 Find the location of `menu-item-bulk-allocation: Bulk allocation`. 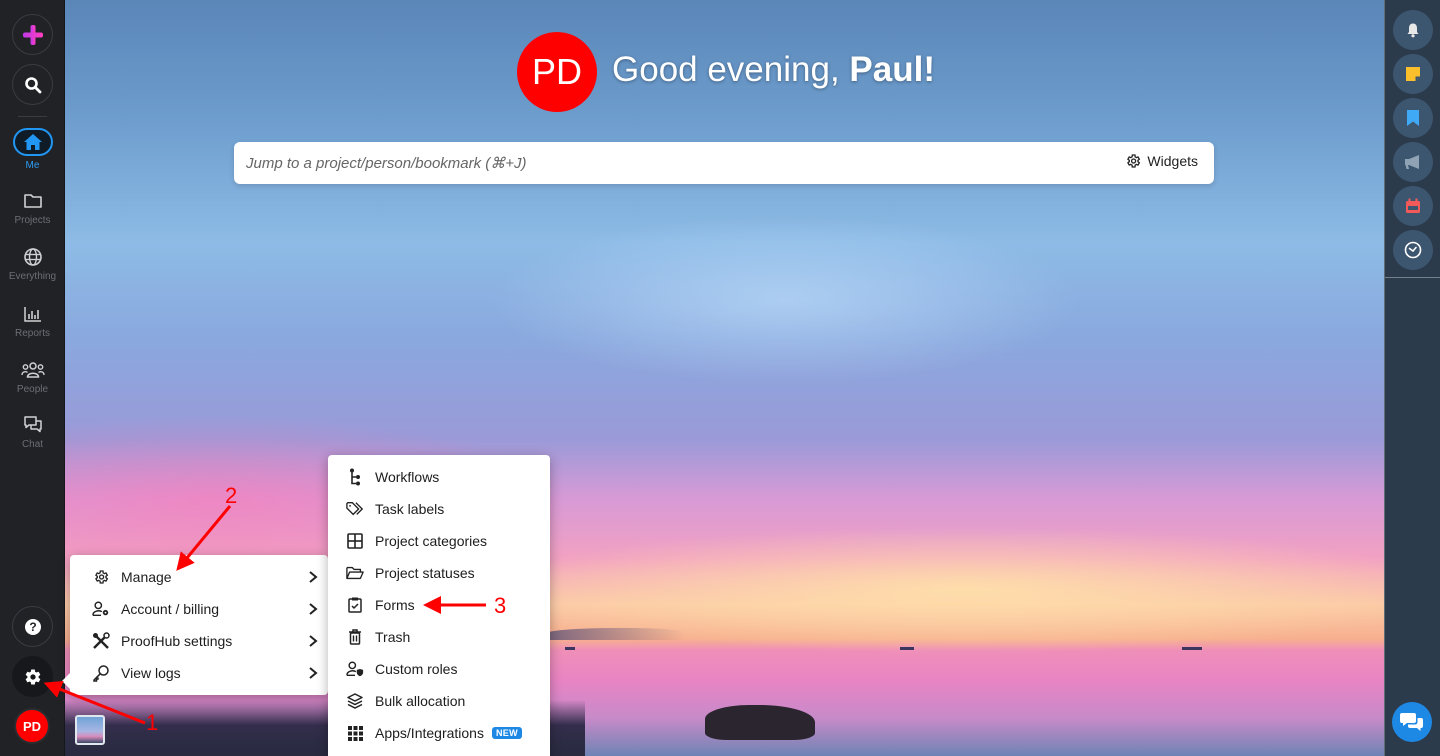

menu-item-bulk-allocation: Bulk allocation is located at coordinates (439, 701).